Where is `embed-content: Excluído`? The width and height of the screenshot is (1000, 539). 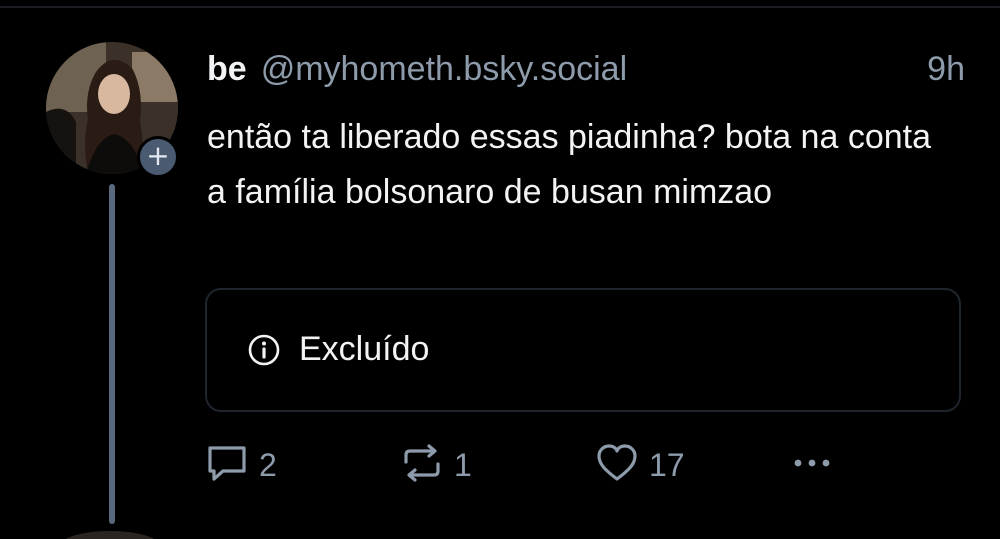
embed-content: Excluído is located at coordinates (338, 349).